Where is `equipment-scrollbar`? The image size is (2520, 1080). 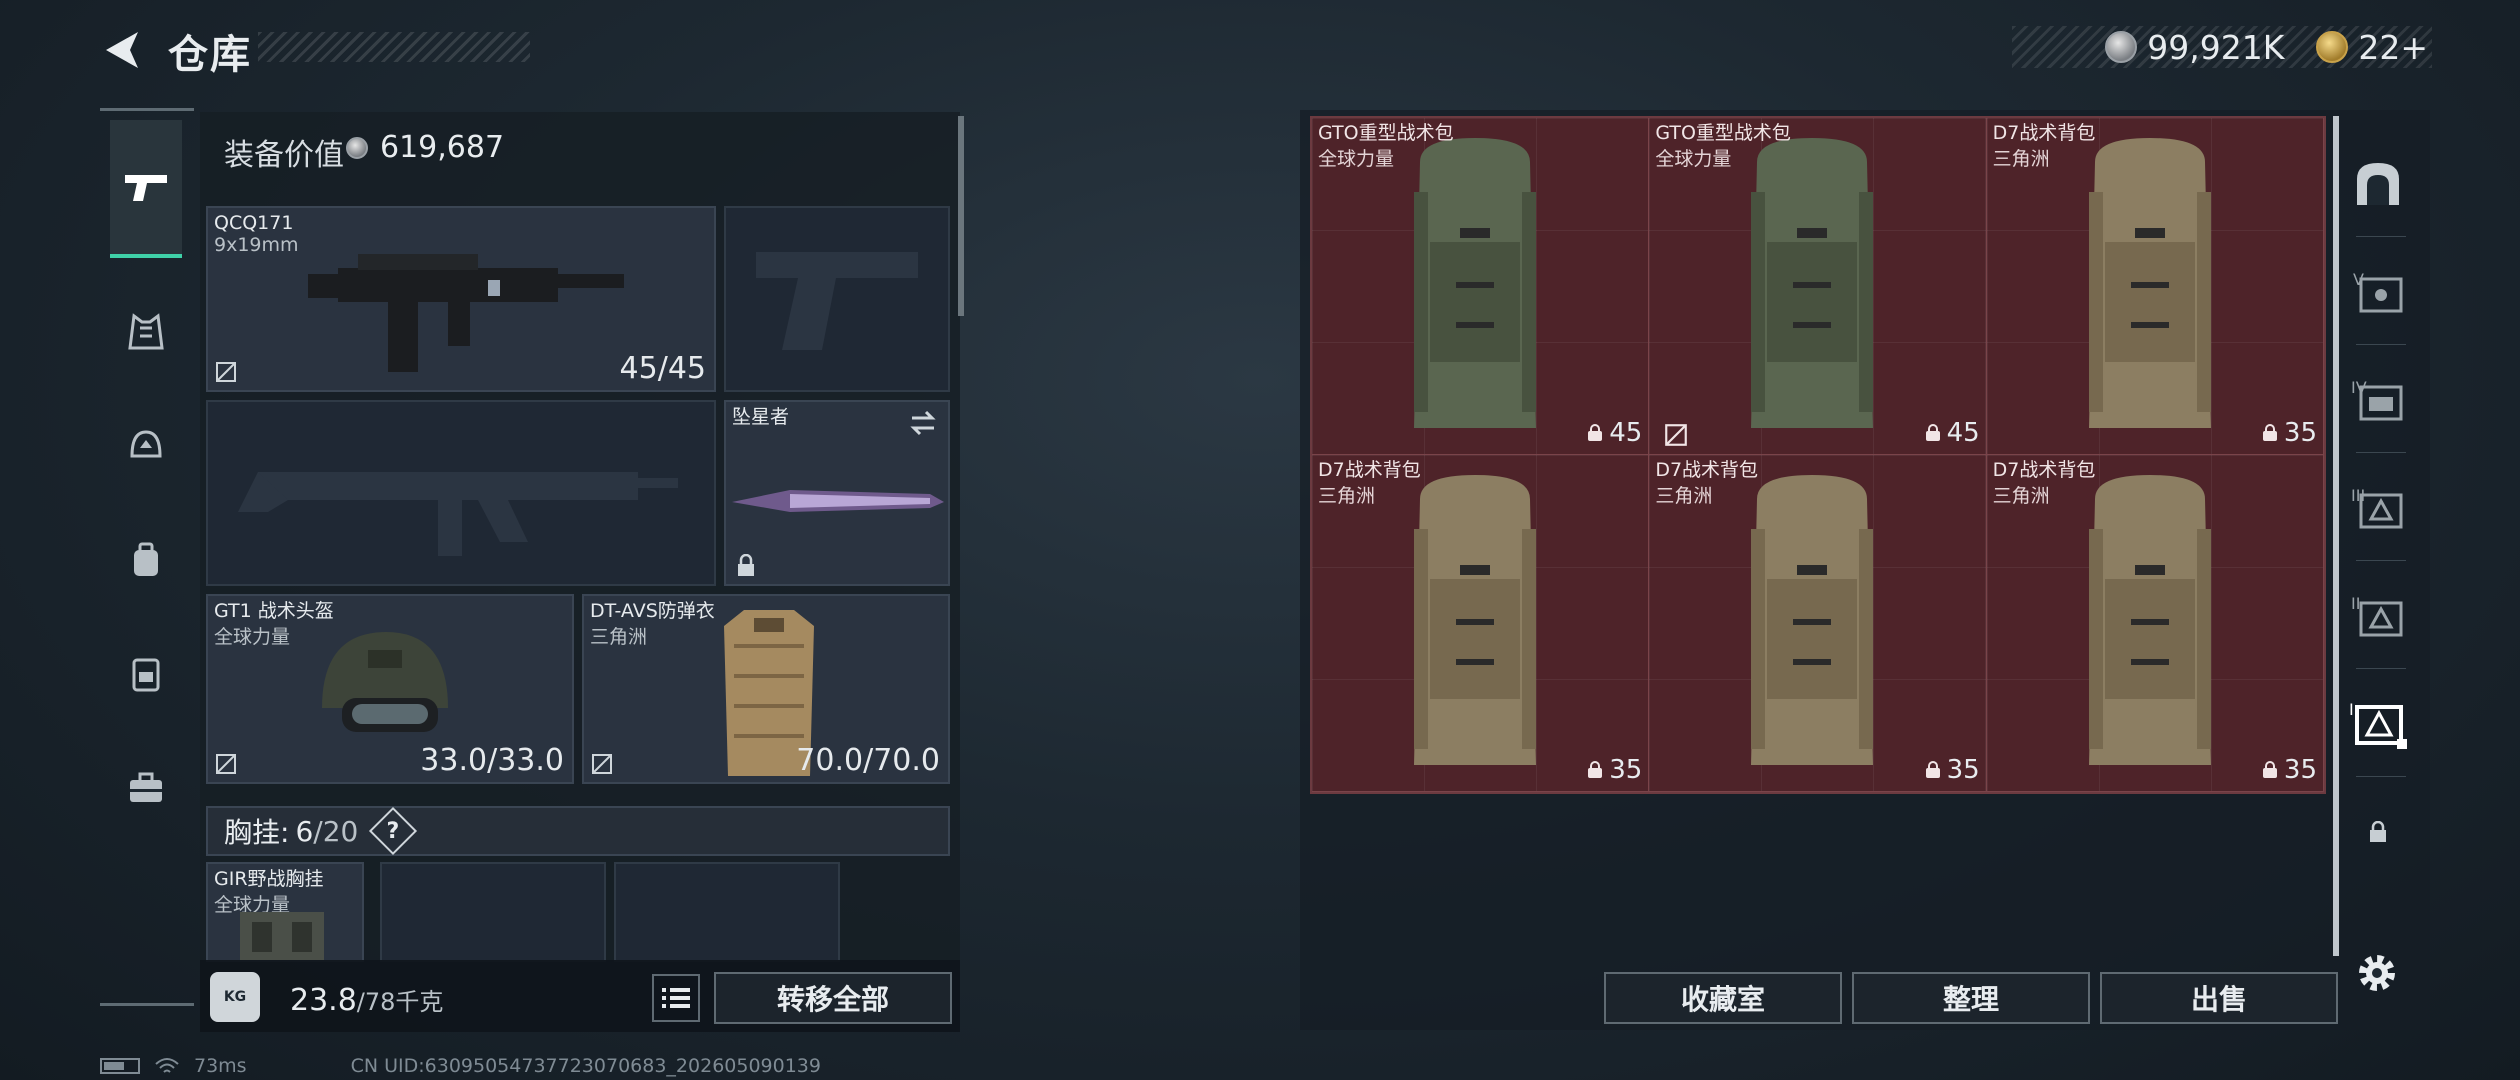
equipment-scrollbar is located at coordinates (961, 216).